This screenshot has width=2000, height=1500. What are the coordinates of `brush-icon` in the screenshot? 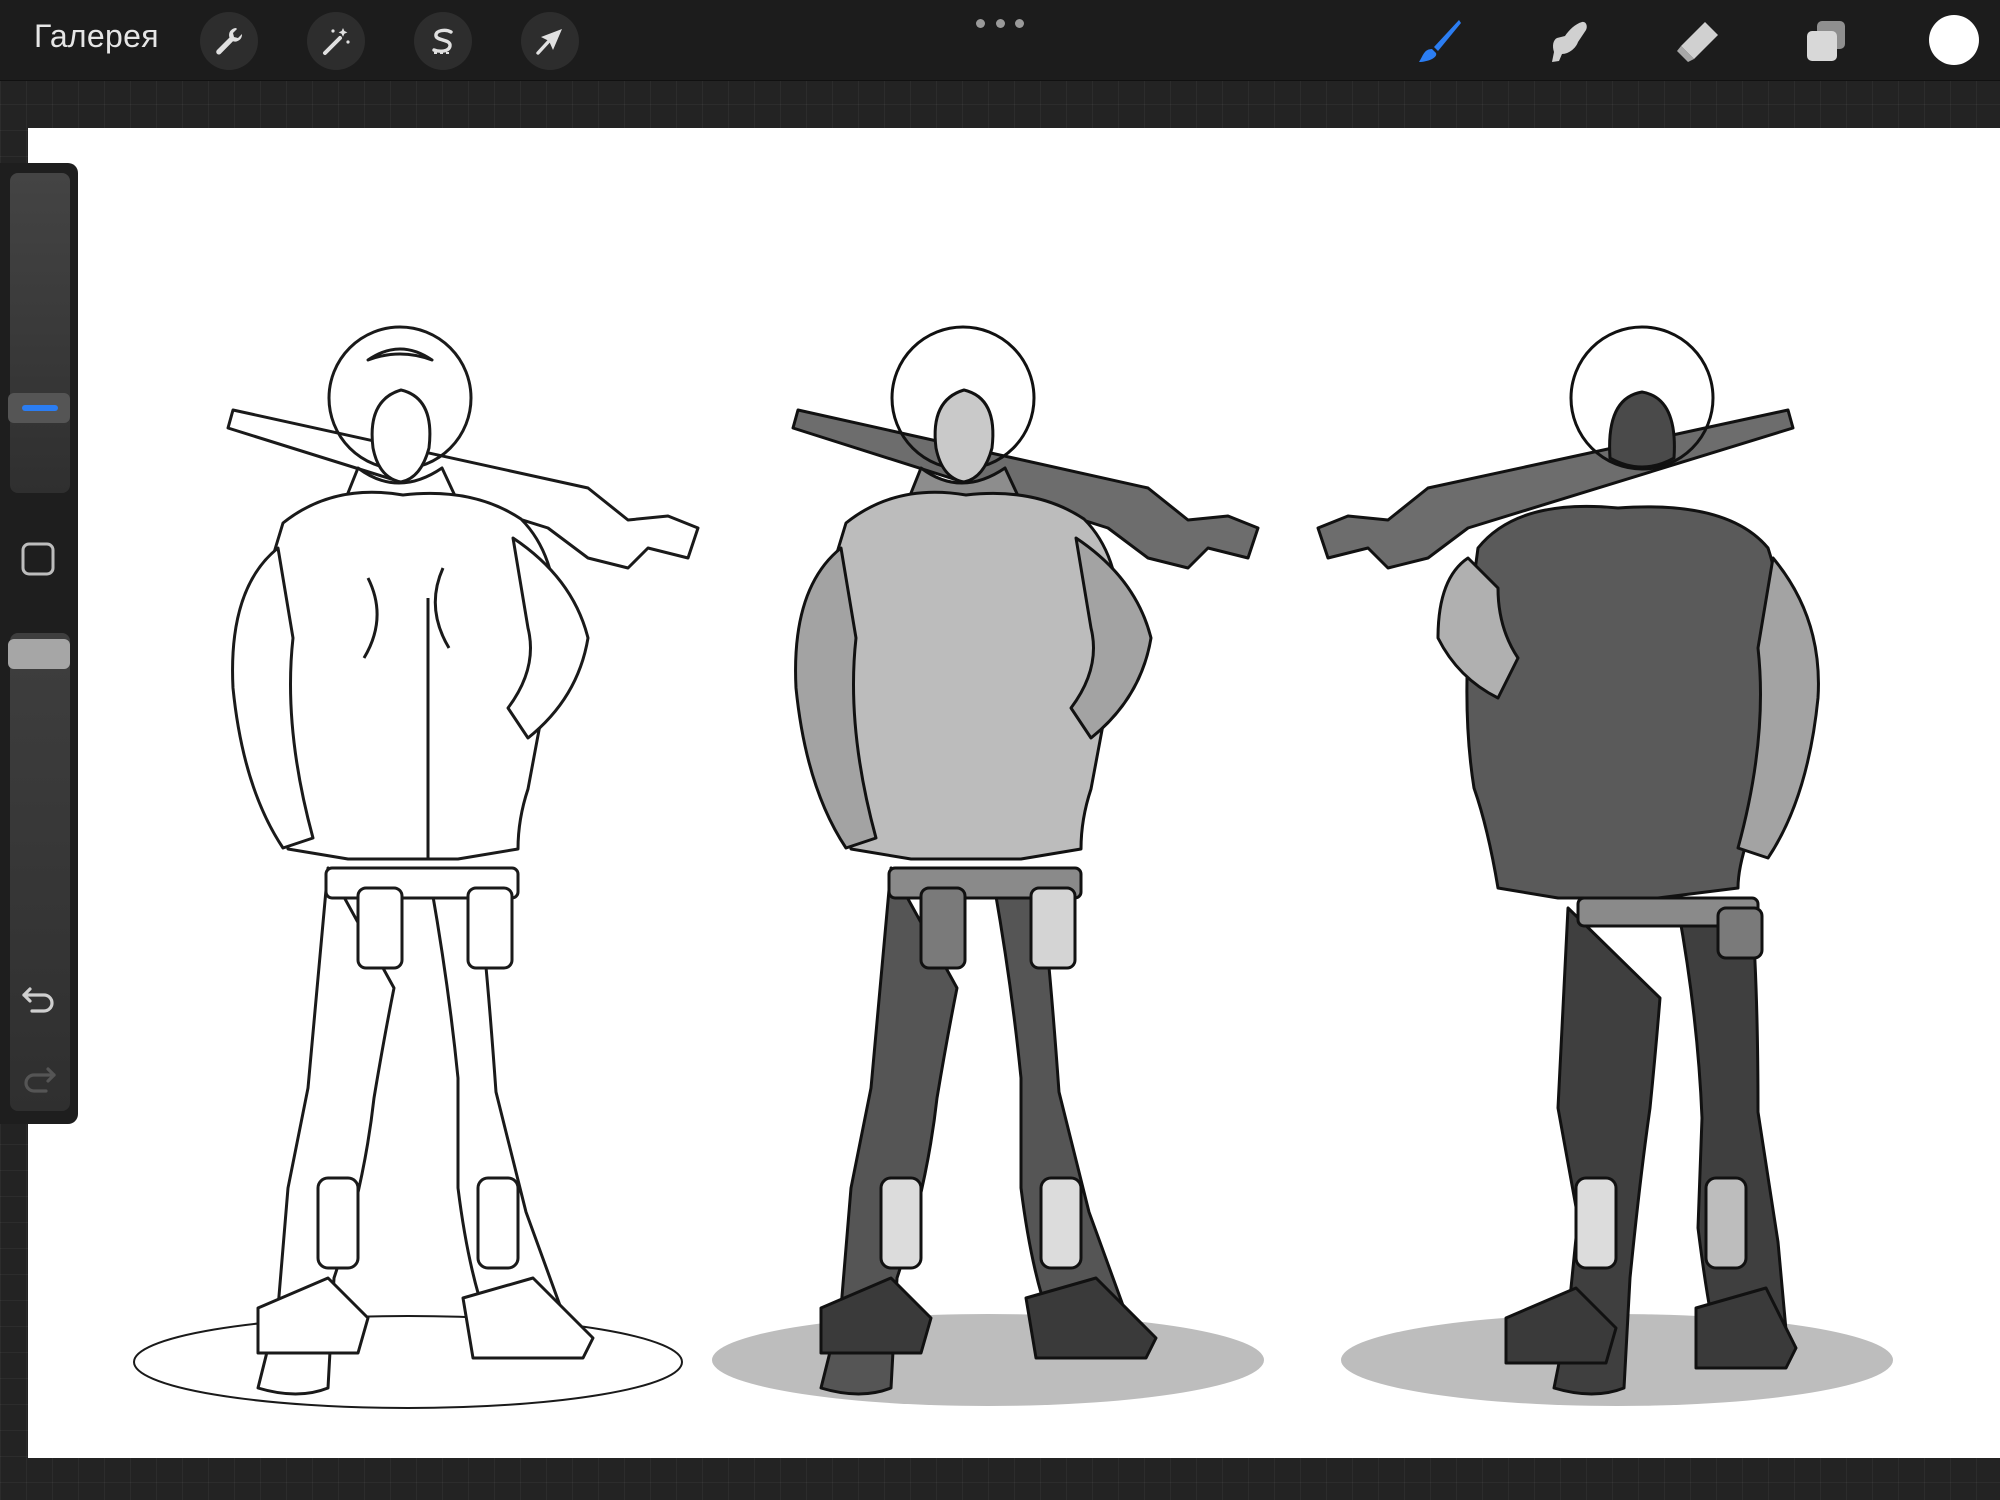 It's located at (1440, 41).